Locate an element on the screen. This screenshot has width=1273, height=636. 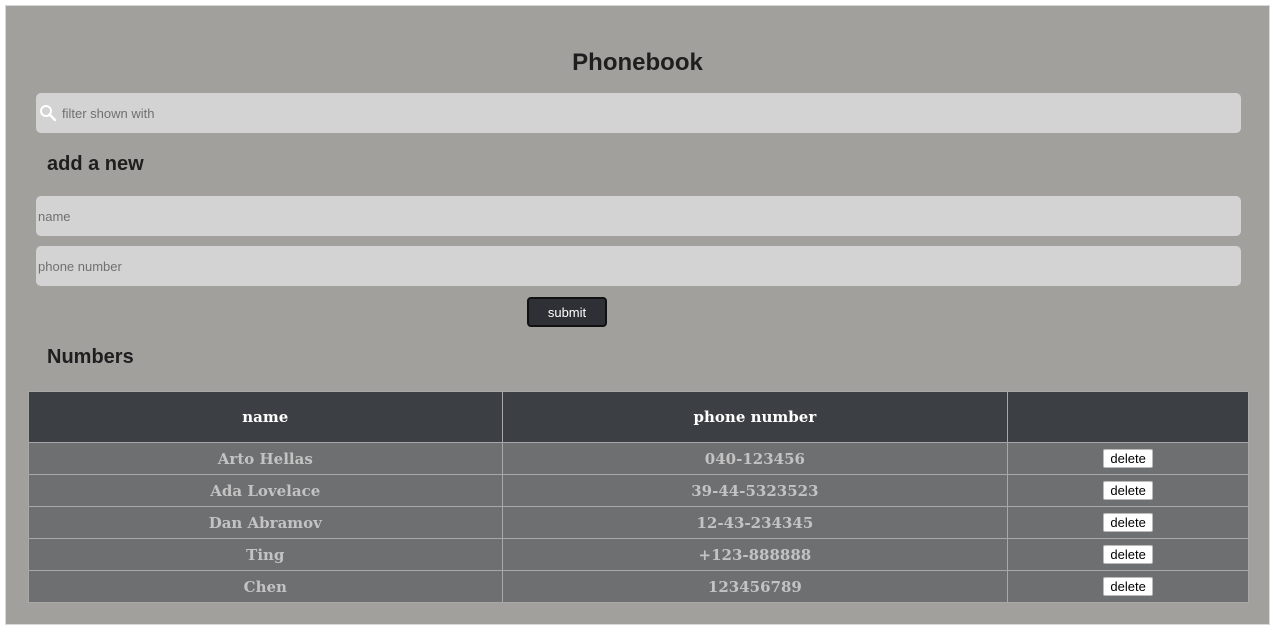
person-number: 39-44-5323523 is located at coordinates (755, 490).